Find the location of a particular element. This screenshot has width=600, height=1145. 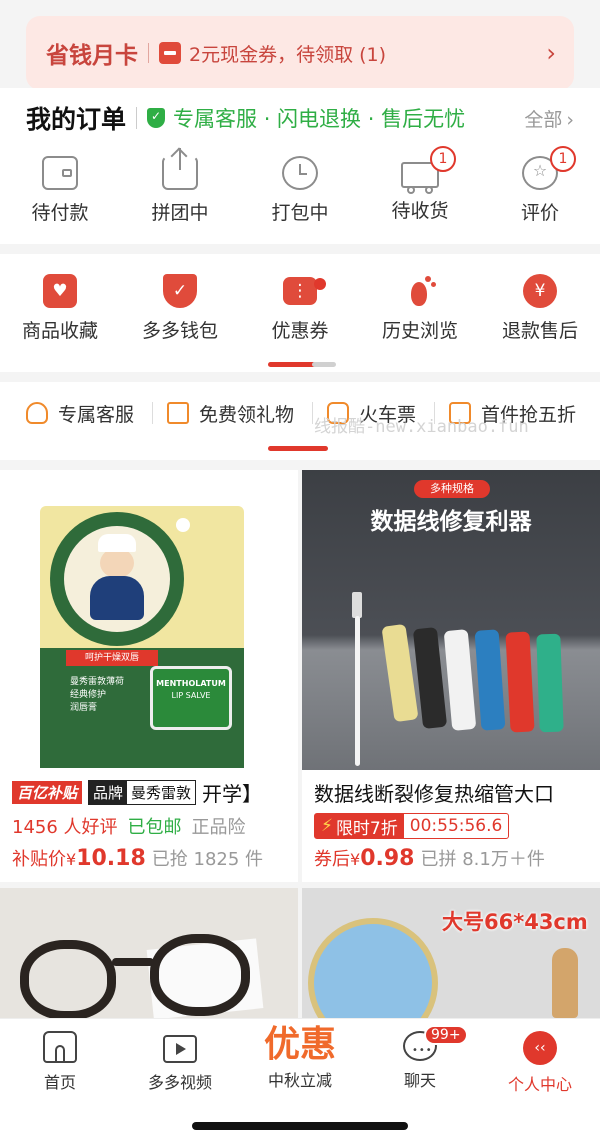

product-image-heat-shrink: 多种规格 数据线修复利器 is located at coordinates (451, 620).